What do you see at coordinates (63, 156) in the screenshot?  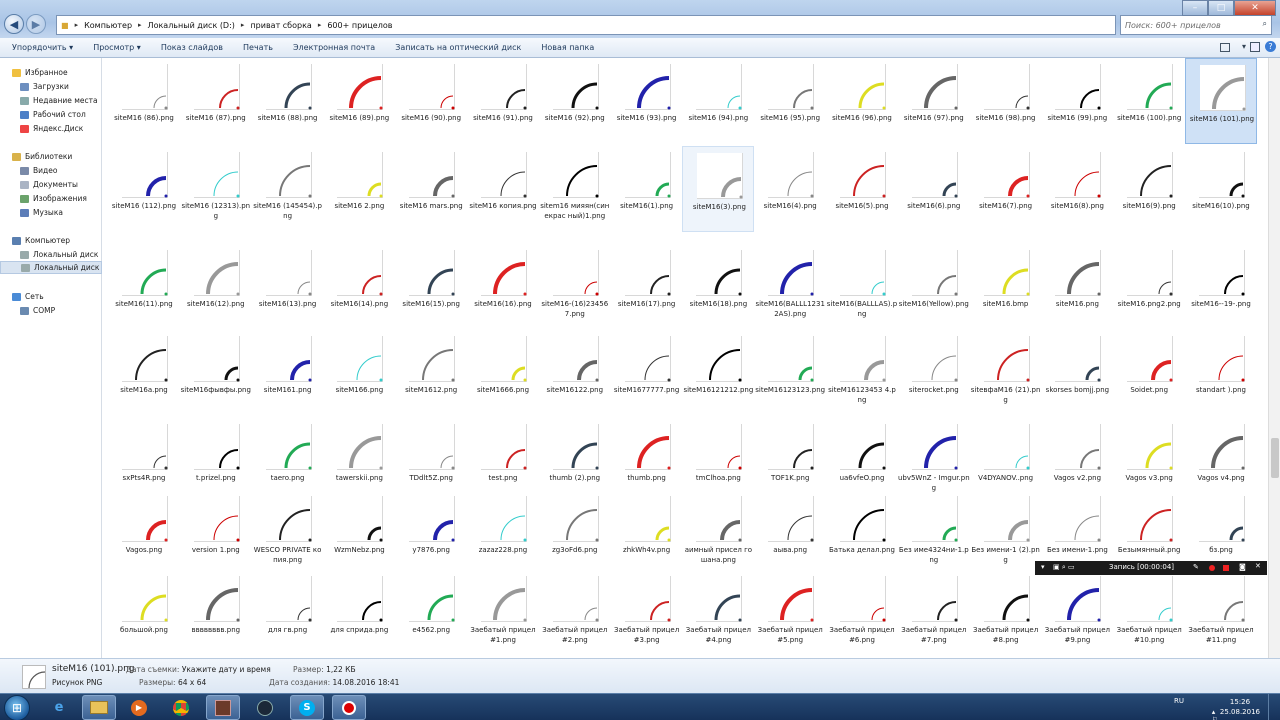 I see `nav-libraries: Библиотеки` at bounding box center [63, 156].